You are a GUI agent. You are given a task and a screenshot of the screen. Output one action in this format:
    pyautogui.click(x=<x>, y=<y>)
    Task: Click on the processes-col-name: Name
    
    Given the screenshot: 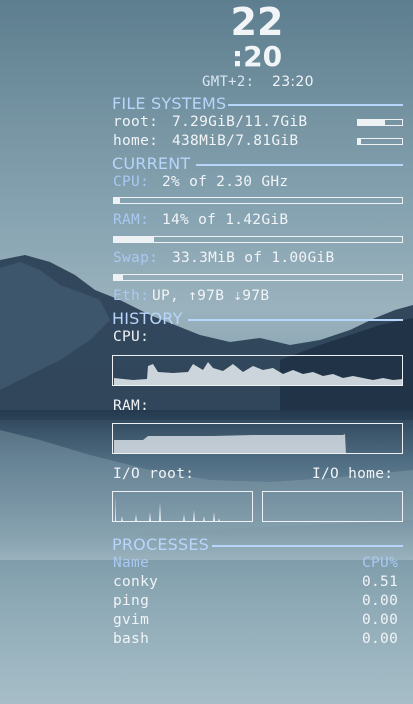 What is the action you would take?
    pyautogui.click(x=131, y=563)
    